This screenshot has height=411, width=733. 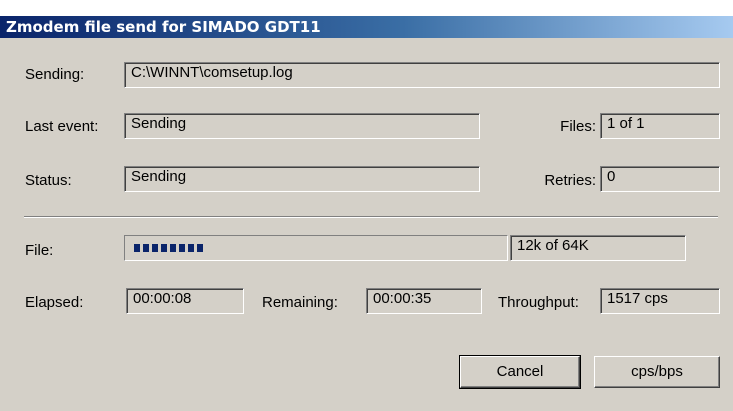 What do you see at coordinates (168, 248) in the screenshot?
I see `progress-fill` at bounding box center [168, 248].